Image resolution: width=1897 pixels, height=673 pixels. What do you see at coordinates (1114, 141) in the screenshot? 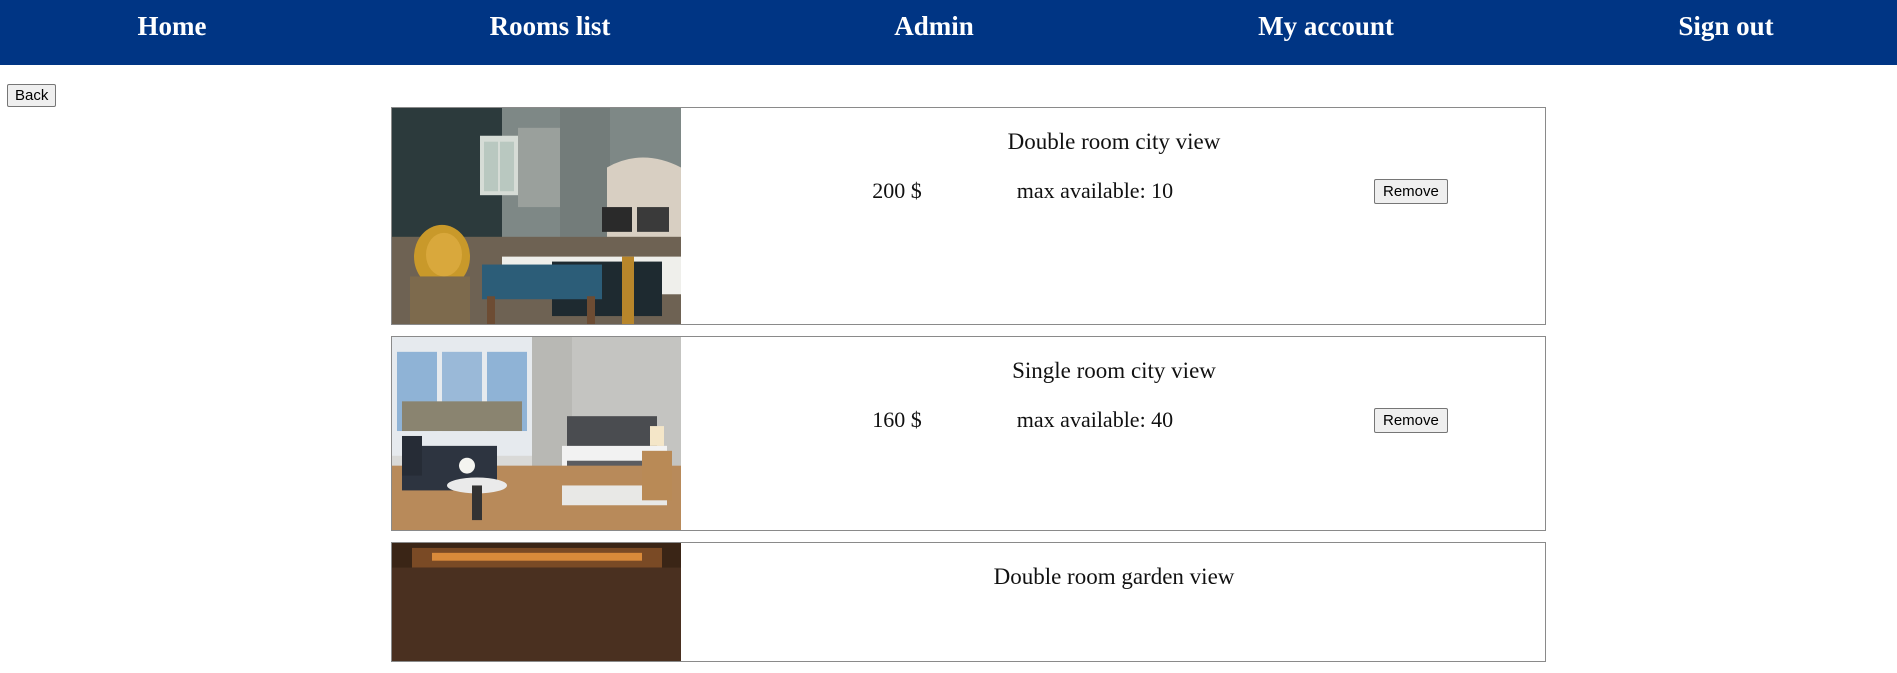
I see `room-title: Double room city view` at bounding box center [1114, 141].